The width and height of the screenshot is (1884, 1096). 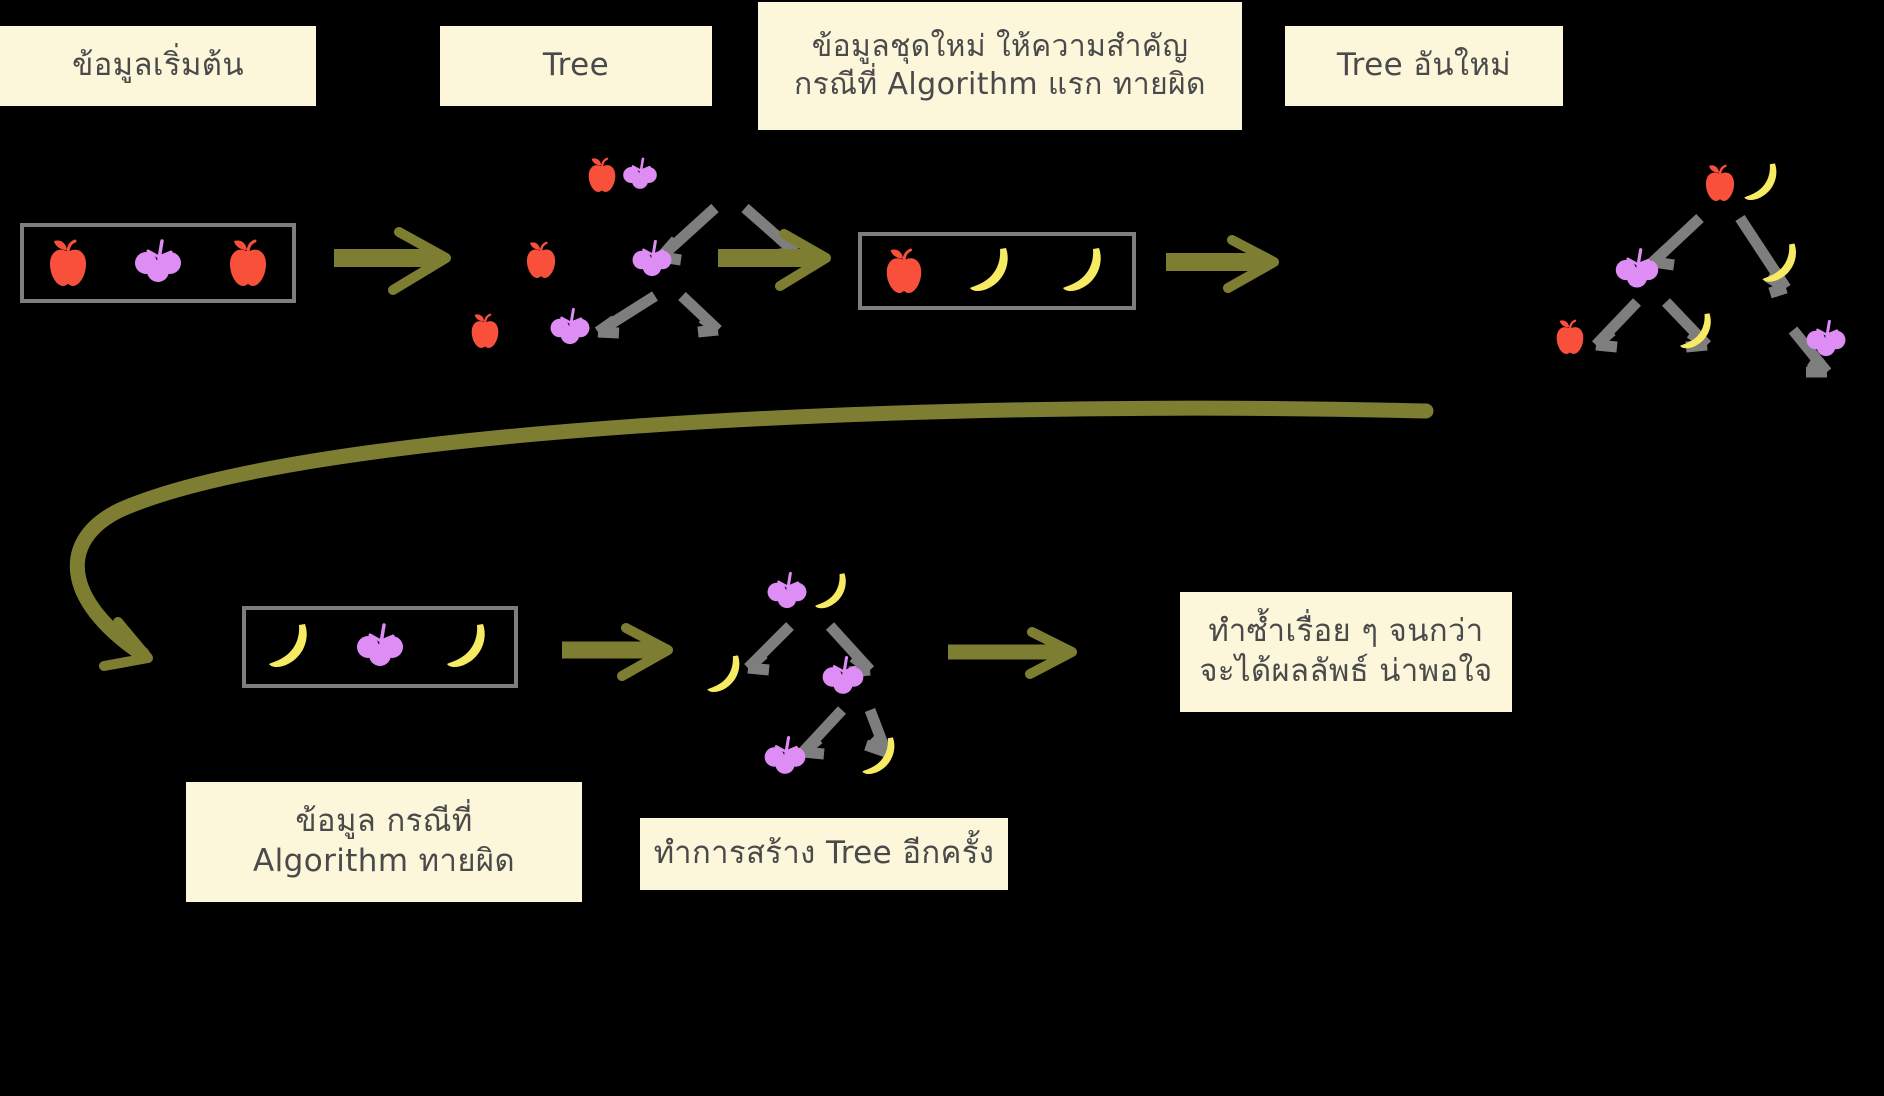 I want to click on t1-left, so click(x=541, y=260).